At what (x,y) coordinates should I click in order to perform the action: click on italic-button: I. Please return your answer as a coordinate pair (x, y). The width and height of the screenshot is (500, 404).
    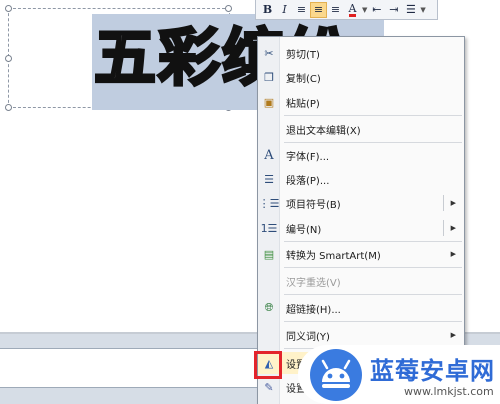
    Looking at the image, I should click on (284, 10).